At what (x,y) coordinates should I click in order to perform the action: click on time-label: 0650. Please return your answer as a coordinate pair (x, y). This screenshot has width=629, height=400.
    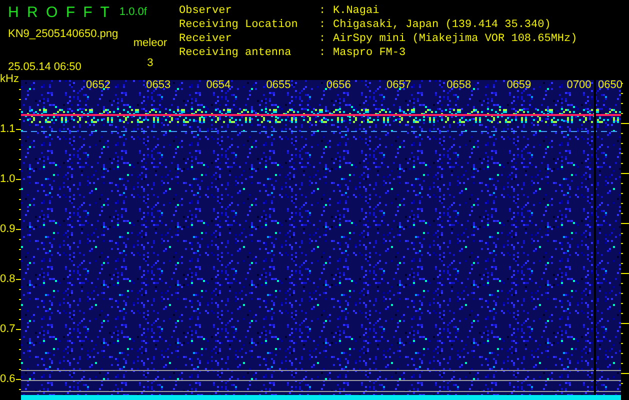
    Looking at the image, I should click on (610, 85).